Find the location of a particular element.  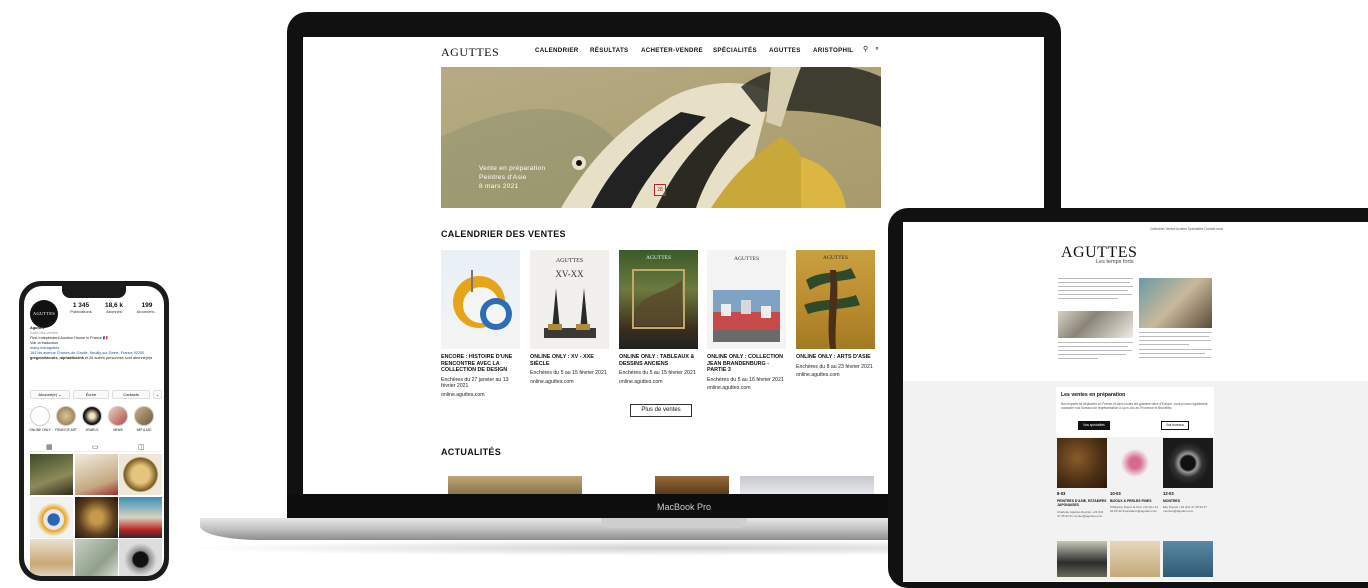

tablet-text-block is located at coordinates (1175, 346).